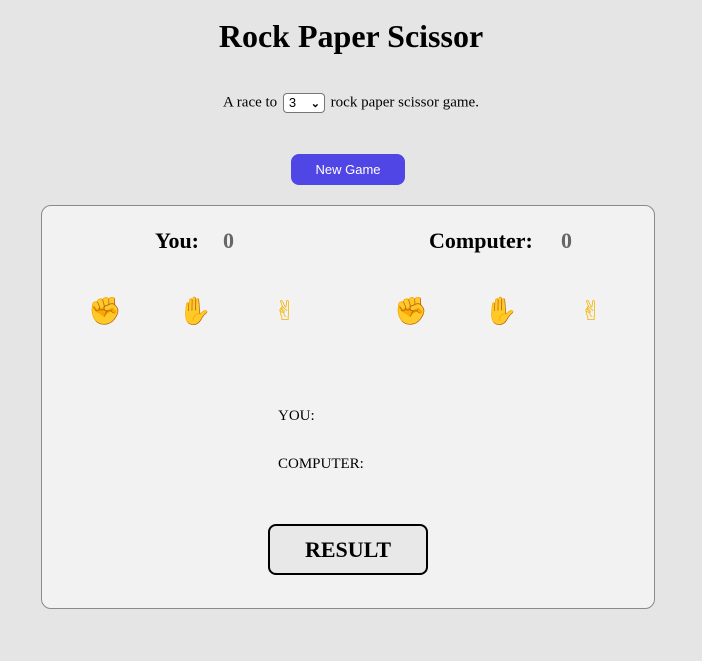  What do you see at coordinates (177, 240) in the screenshot?
I see `player-score-label: You:` at bounding box center [177, 240].